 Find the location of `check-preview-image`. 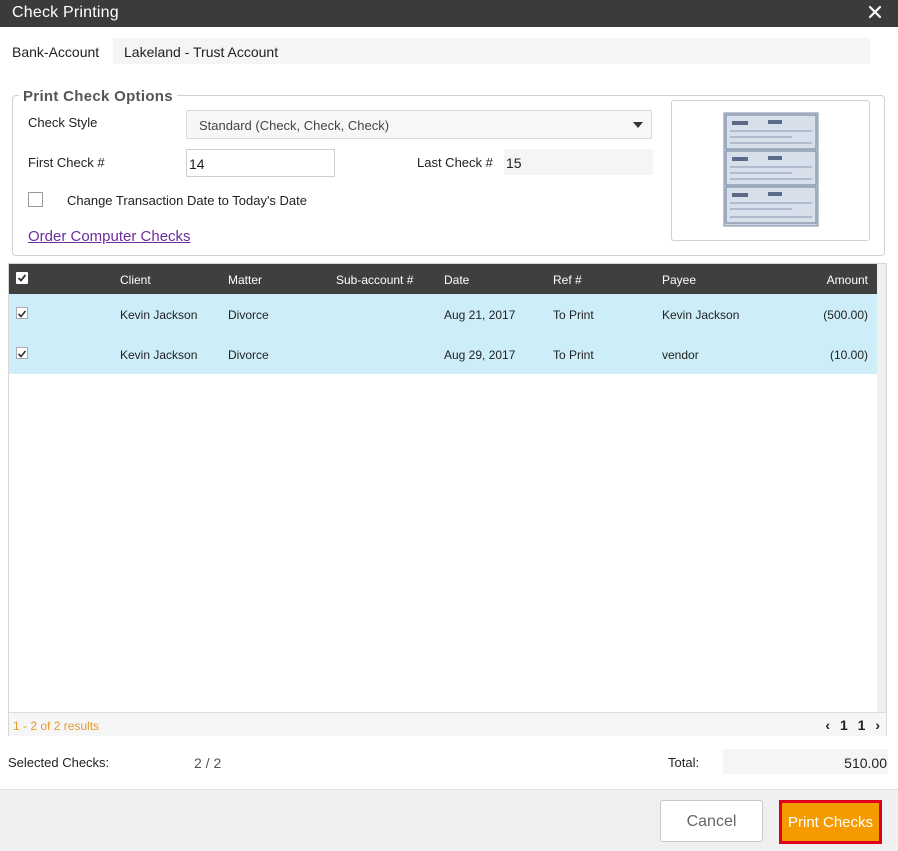

check-preview-image is located at coordinates (771, 169).